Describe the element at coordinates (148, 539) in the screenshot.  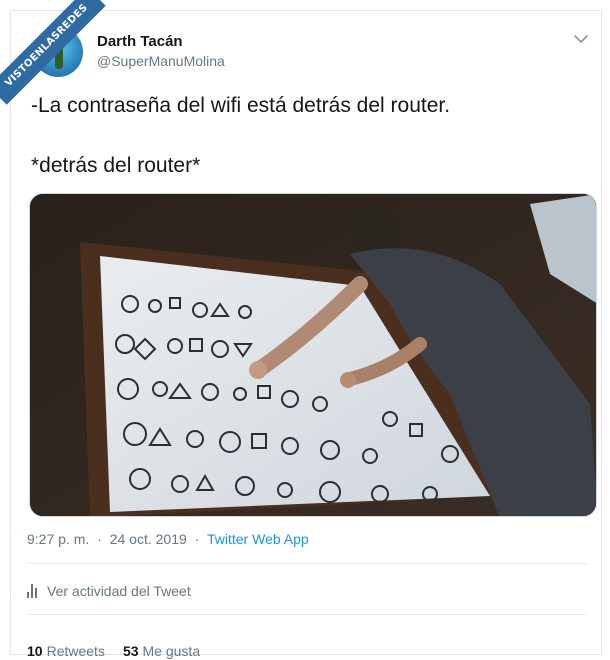
I see `tweet-date: 24 oct. 2019` at that location.